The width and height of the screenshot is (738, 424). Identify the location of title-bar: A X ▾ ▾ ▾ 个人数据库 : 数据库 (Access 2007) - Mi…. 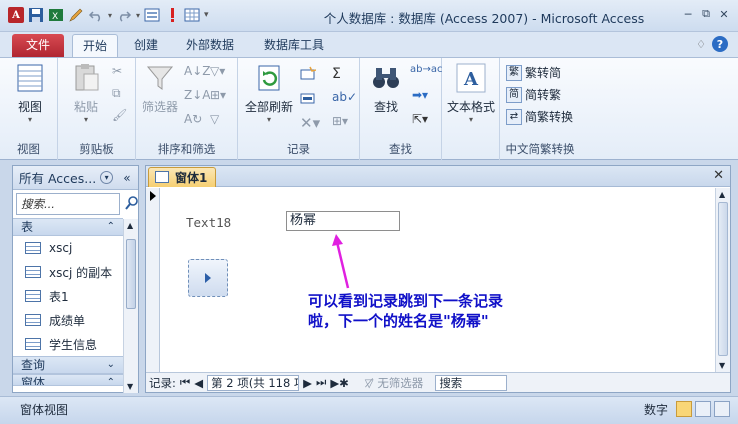
(369, 16).